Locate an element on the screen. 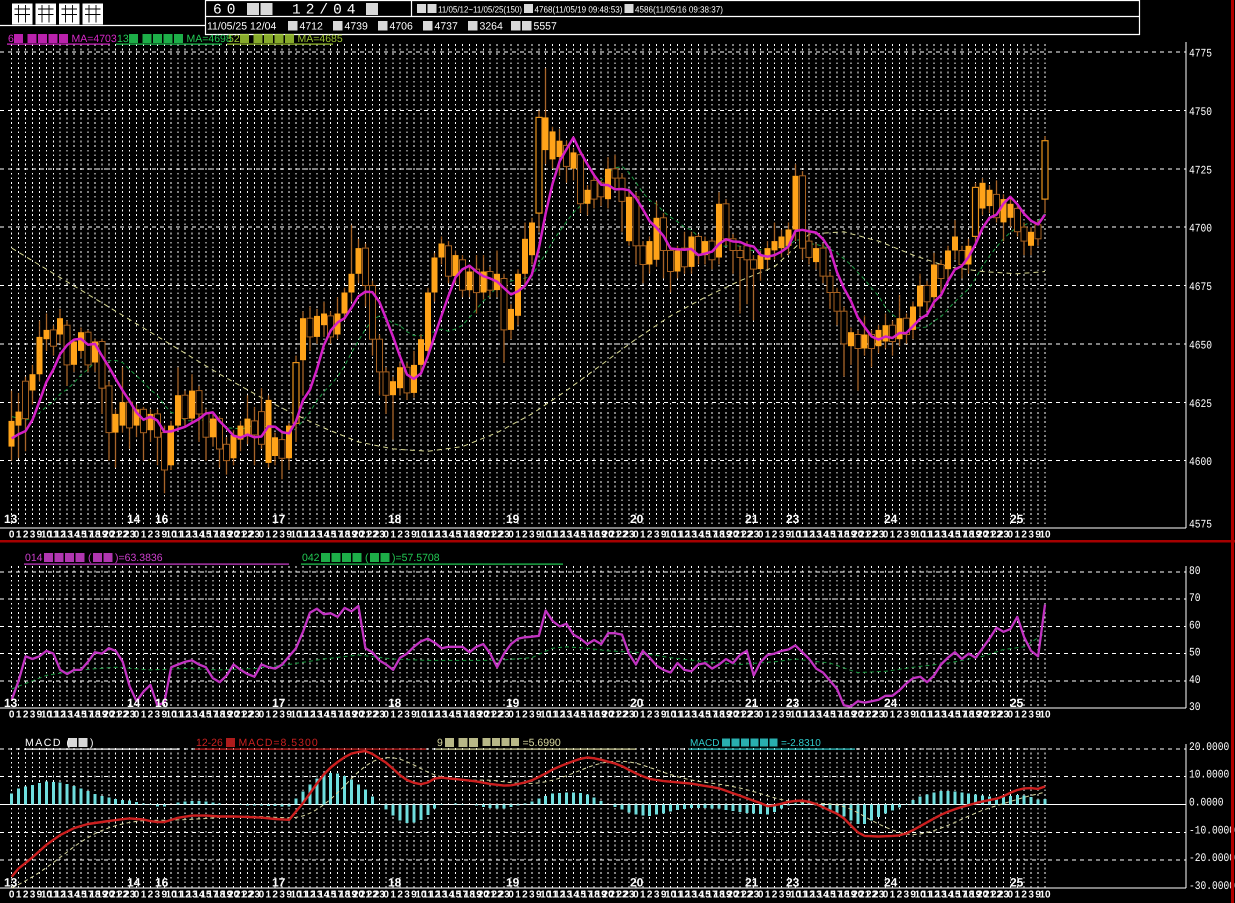 The image size is (1235, 903). svg-text: )=57.5708 is located at coordinates (416, 558).